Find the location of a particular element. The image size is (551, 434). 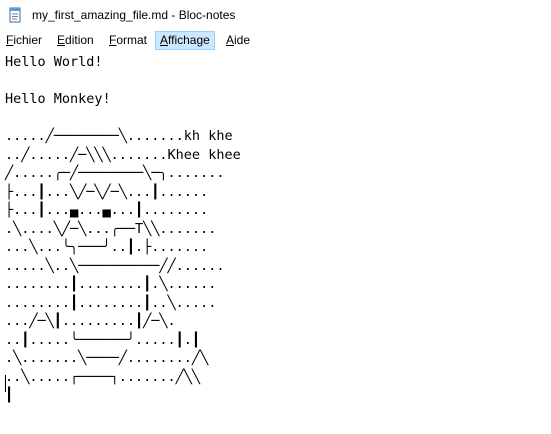

menu-edition: Edition is located at coordinates (75, 40).